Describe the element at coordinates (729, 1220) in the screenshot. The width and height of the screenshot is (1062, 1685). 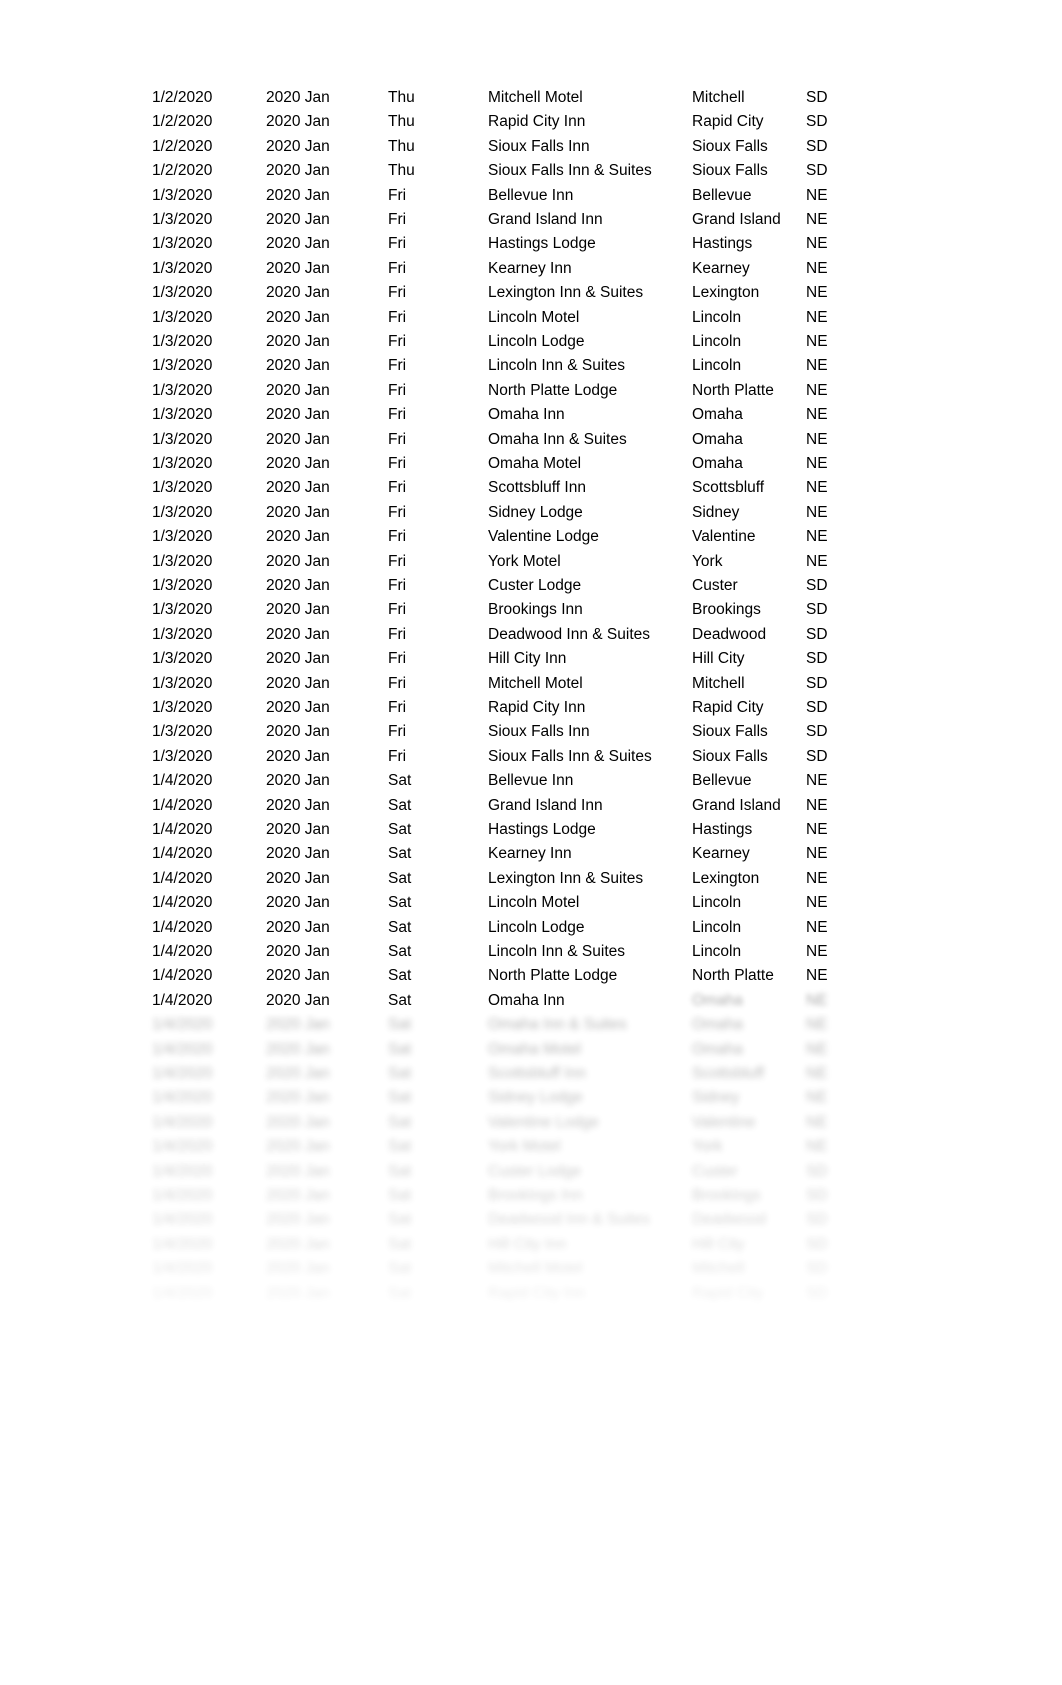
I see `cell-city: Deadwood` at that location.